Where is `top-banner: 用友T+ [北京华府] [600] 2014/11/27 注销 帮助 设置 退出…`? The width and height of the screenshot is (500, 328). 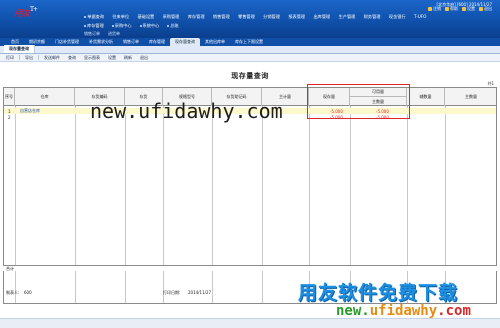
top-banner: 用友T+ [北京华府] [600] 2014/11/27 注销 帮助 设置 退出… is located at coordinates (250, 19).